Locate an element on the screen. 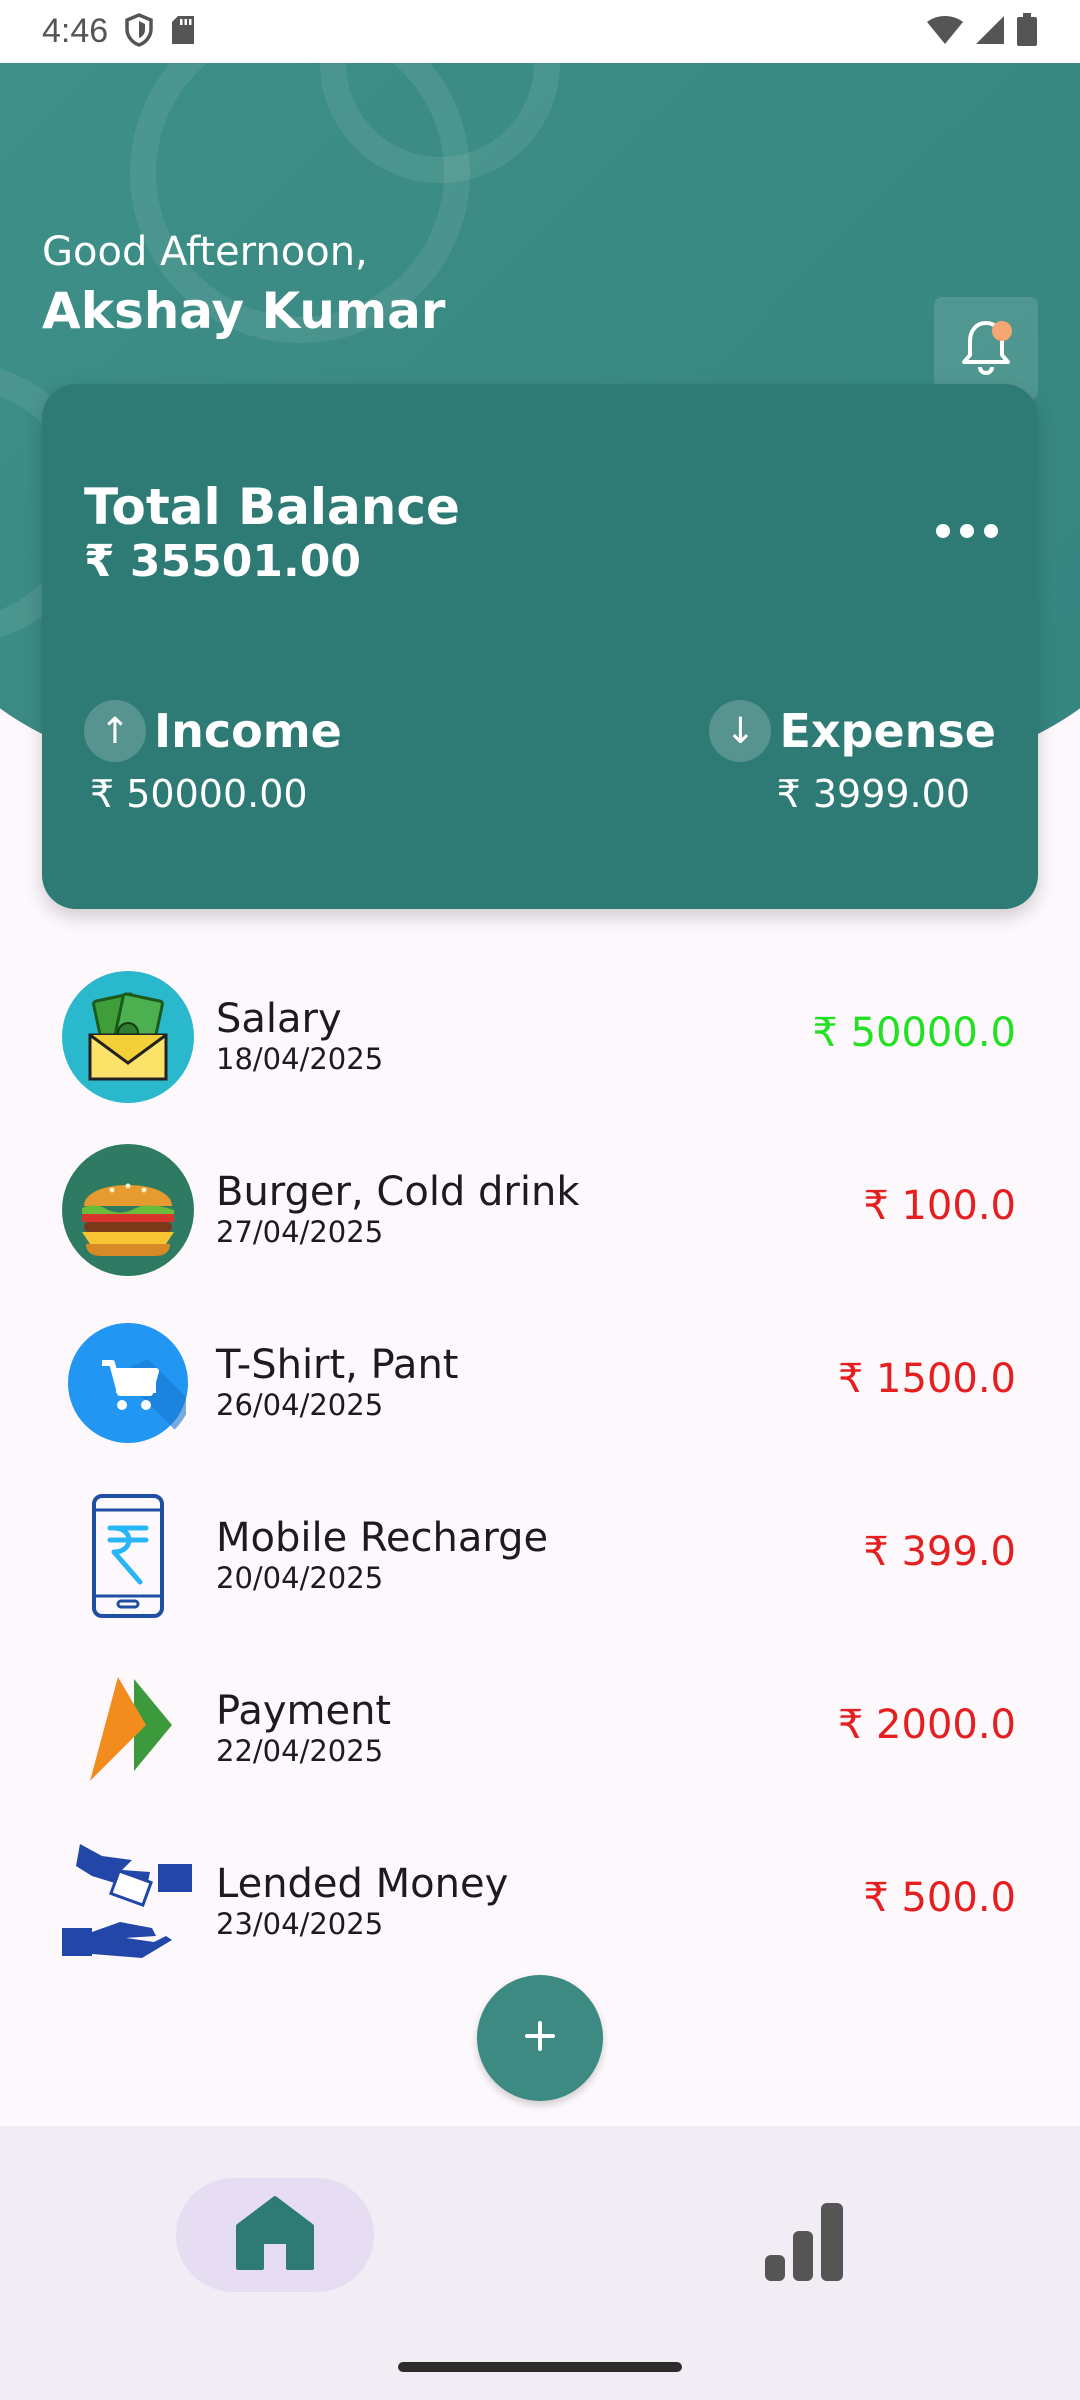 The image size is (1080, 2400). transaction-date: 18/04/2025 is located at coordinates (300, 1059).